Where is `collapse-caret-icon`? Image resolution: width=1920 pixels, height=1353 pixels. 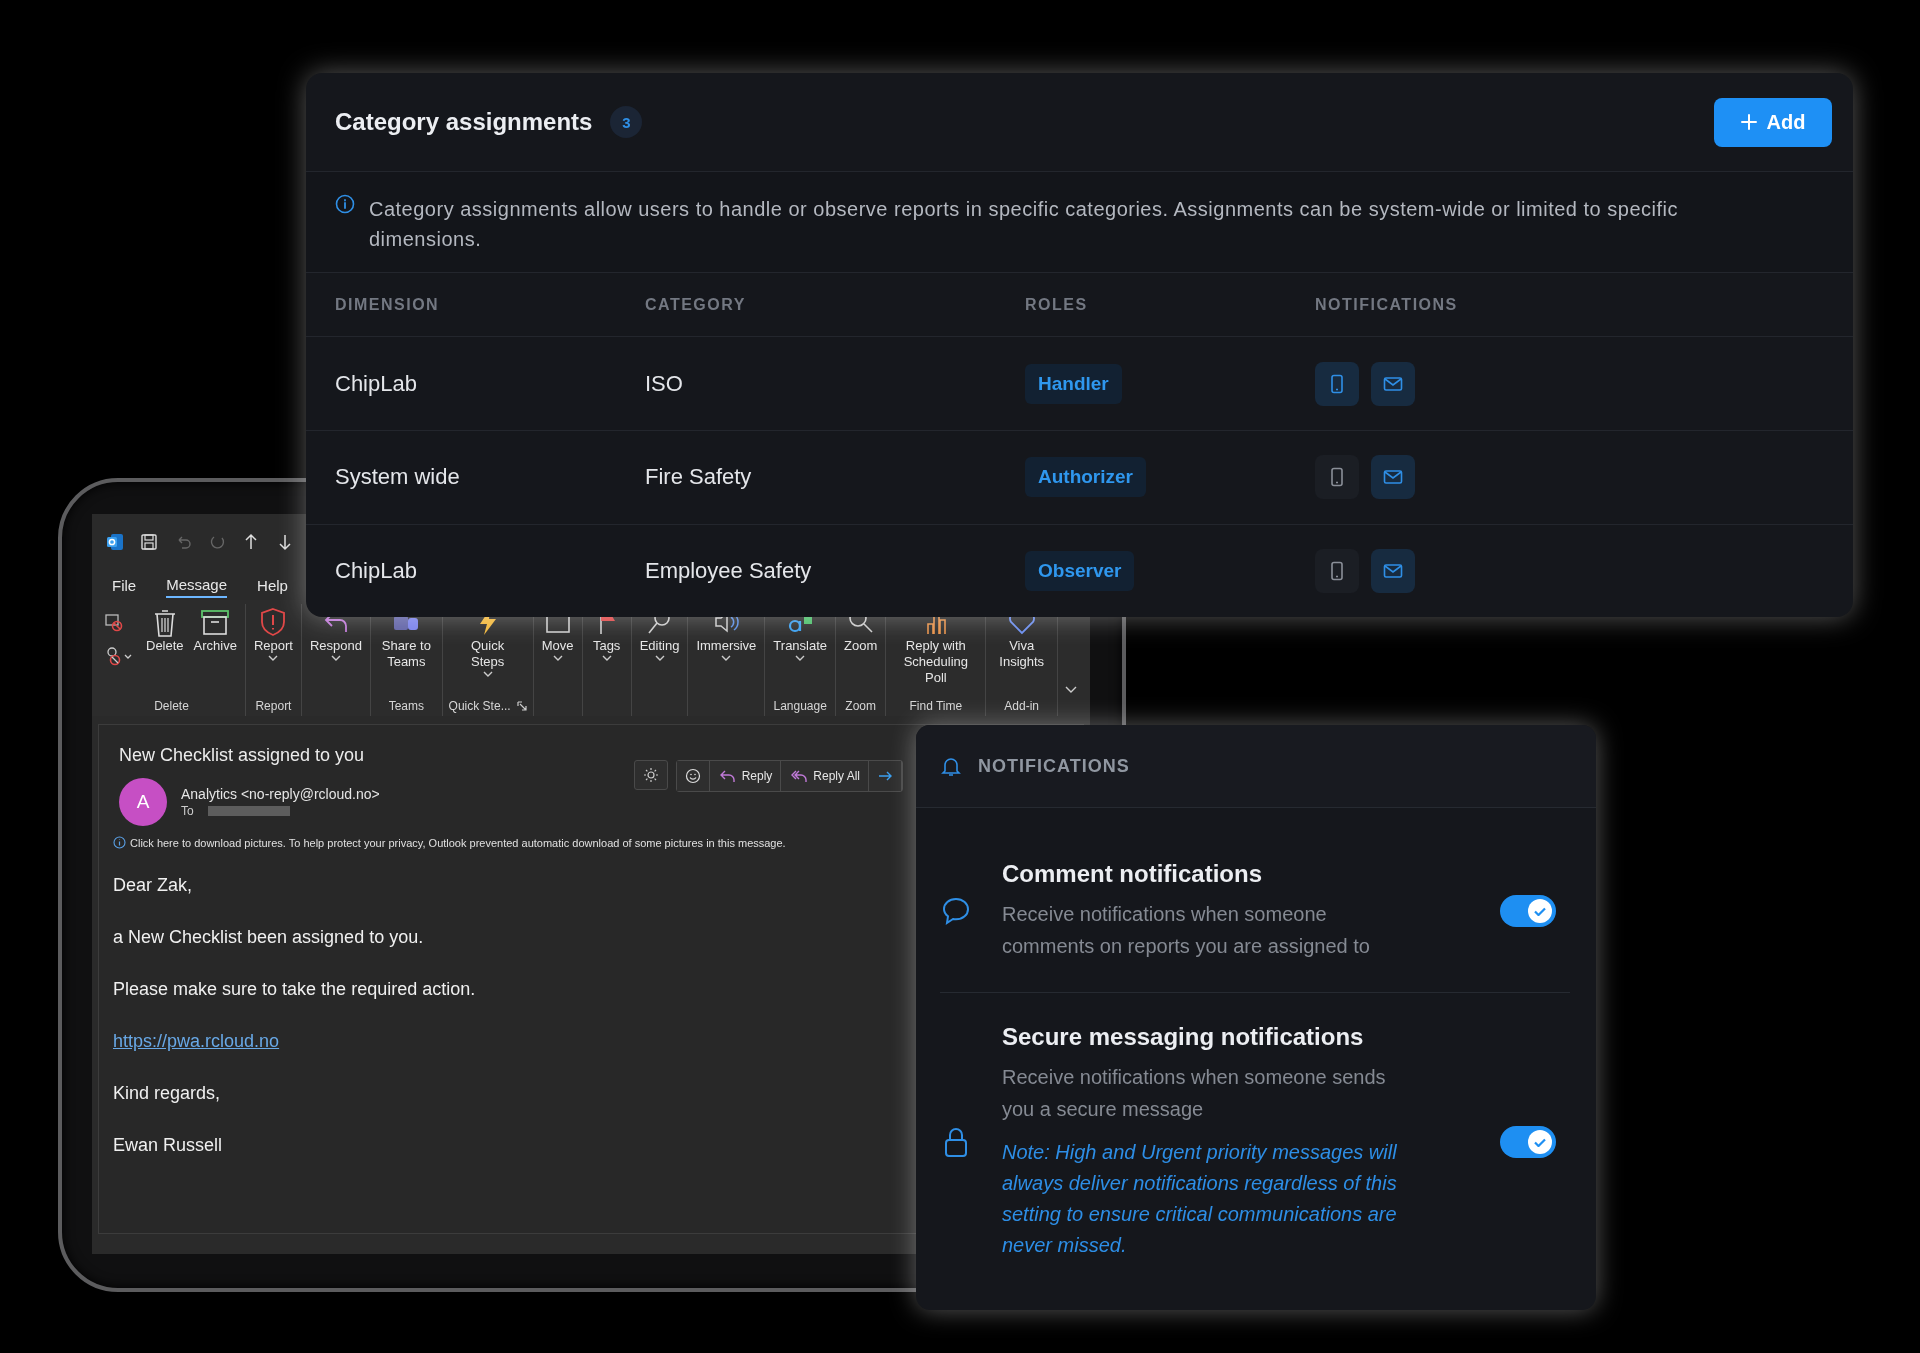 collapse-caret-icon is located at coordinates (1071, 689).